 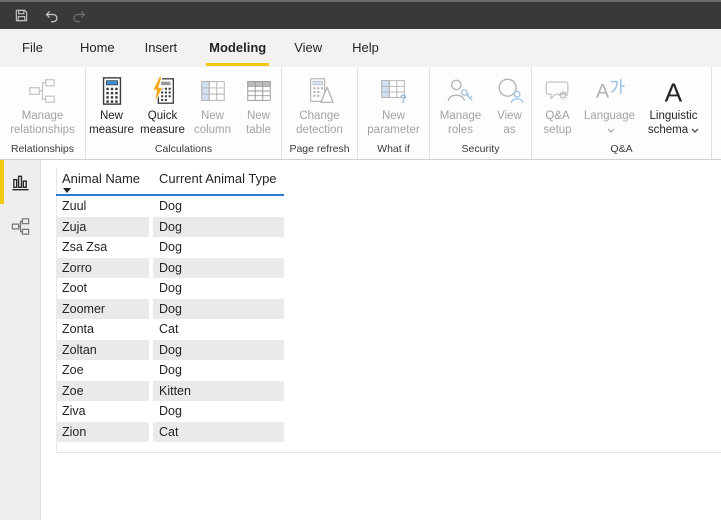 I want to click on cell-animal-name: Zoot, so click(x=102, y=288).